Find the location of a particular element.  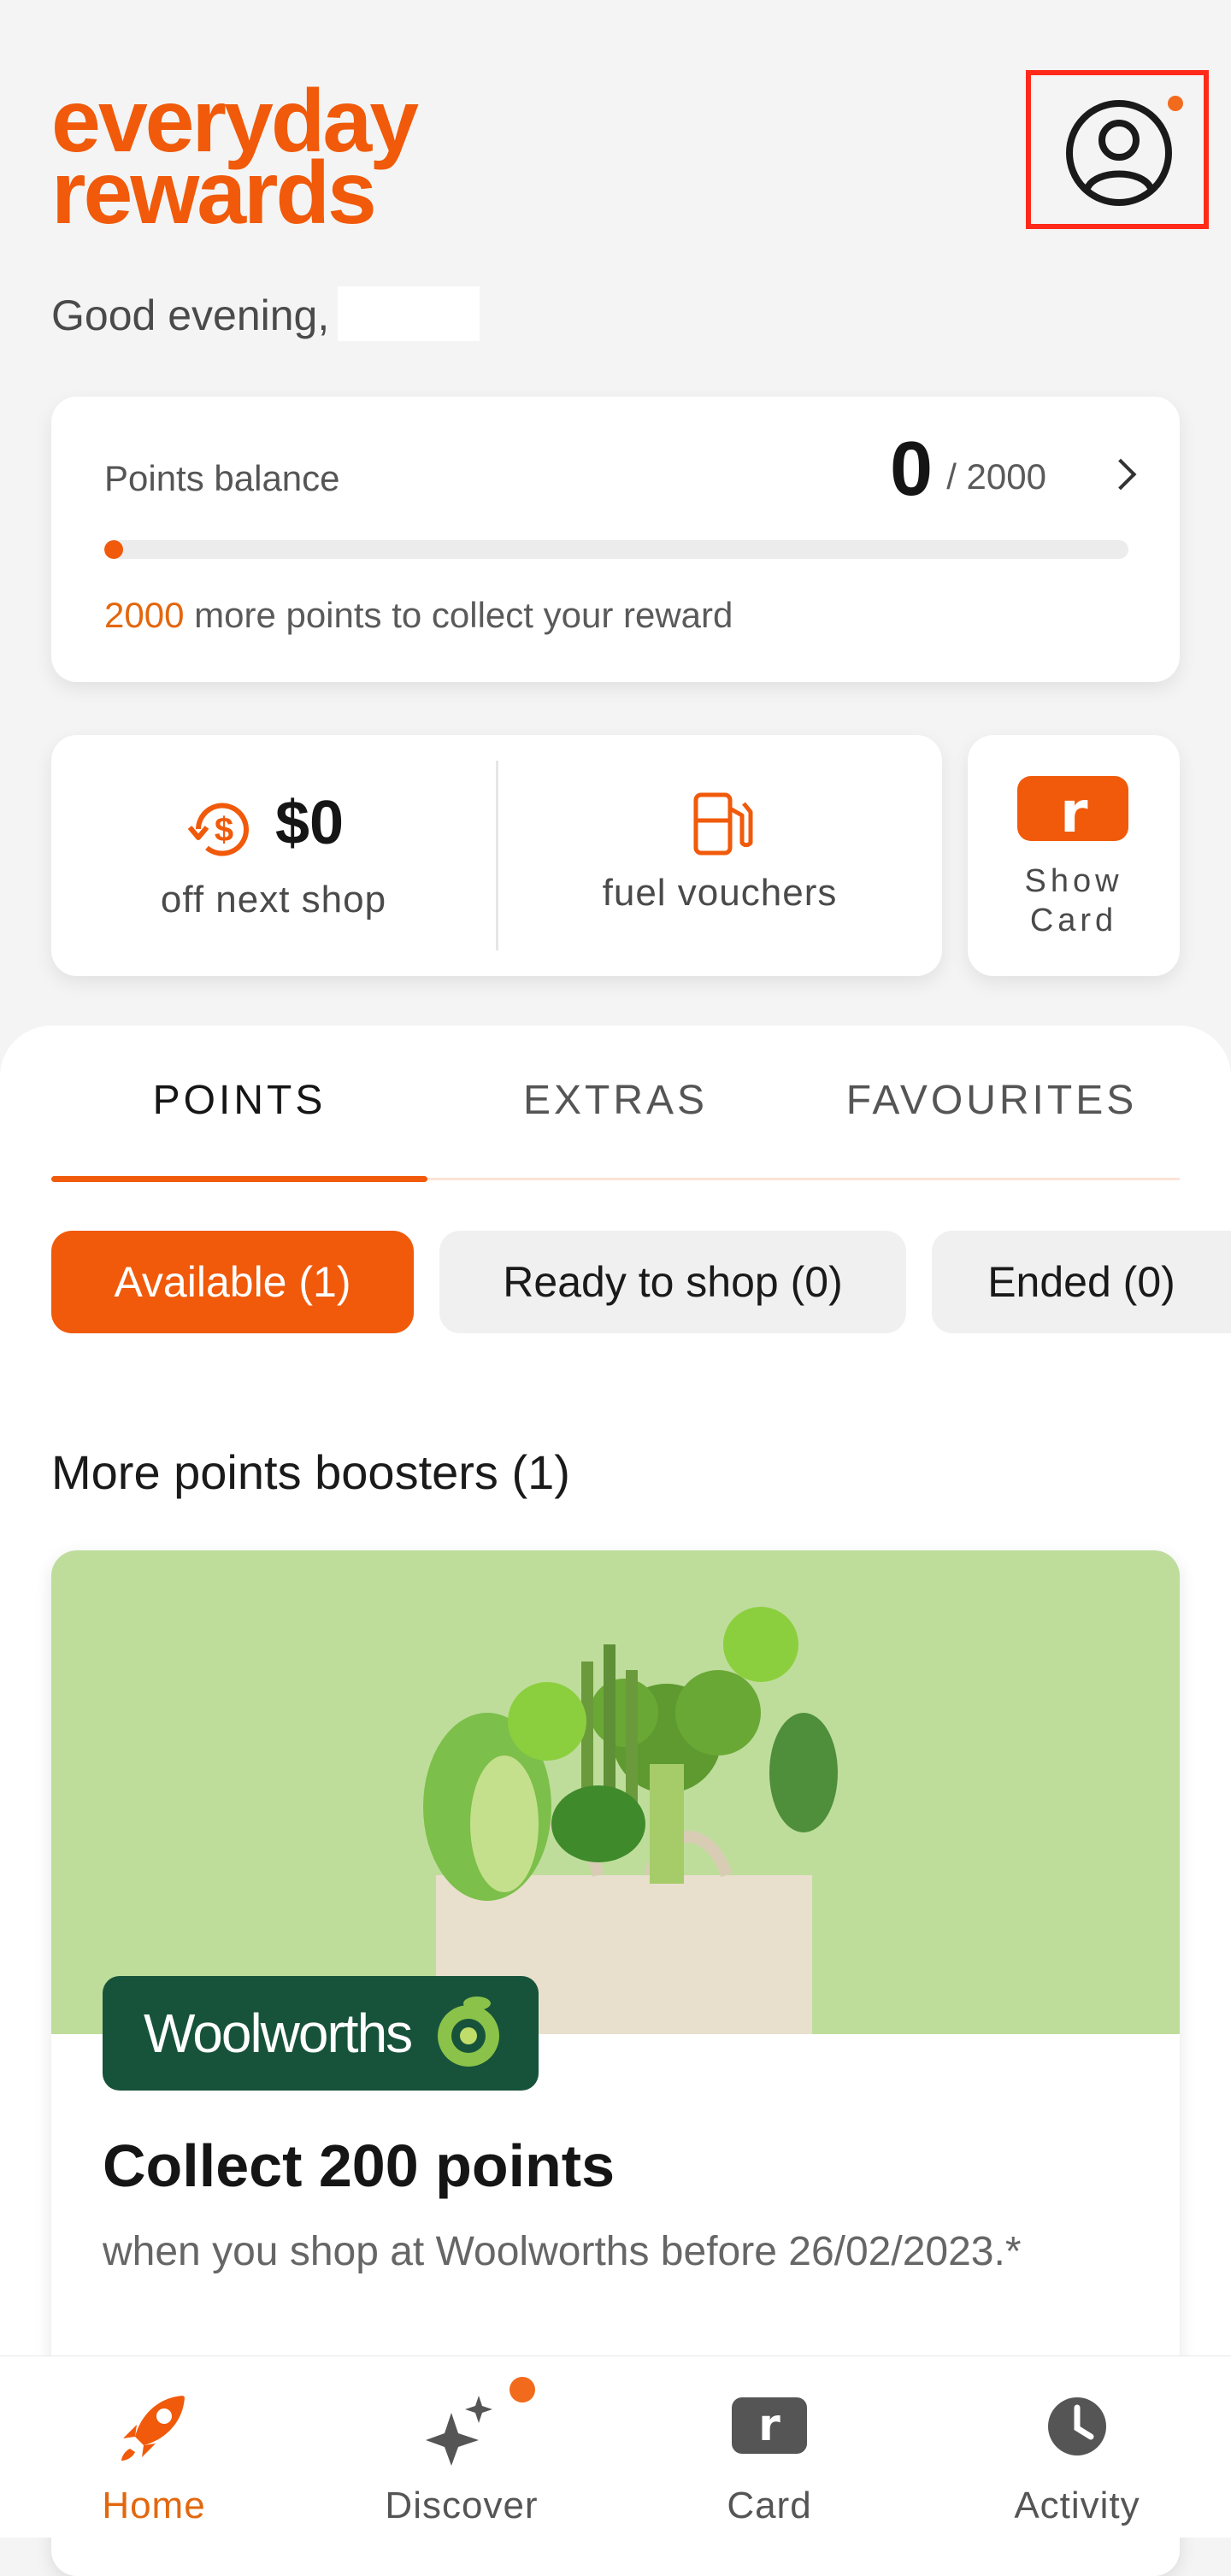

fuel-vouchers-label: fuel vouchers is located at coordinates (720, 893).